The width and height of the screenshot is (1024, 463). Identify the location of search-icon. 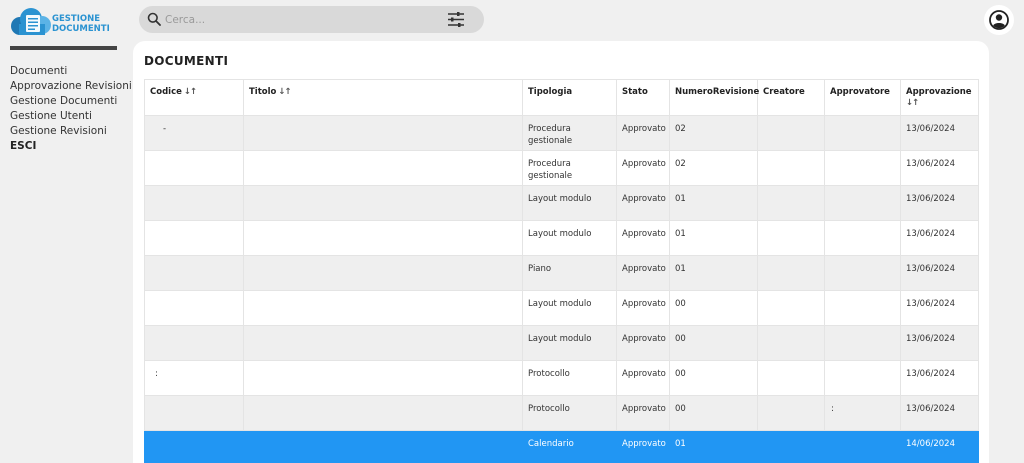
(154, 19).